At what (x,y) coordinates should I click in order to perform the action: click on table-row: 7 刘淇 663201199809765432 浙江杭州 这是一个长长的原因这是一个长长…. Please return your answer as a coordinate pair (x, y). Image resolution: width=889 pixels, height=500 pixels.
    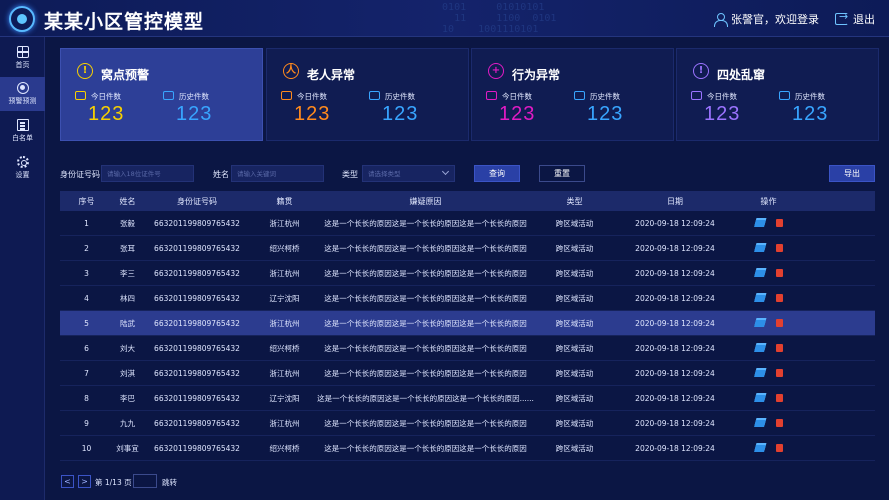
    Looking at the image, I should click on (467, 373).